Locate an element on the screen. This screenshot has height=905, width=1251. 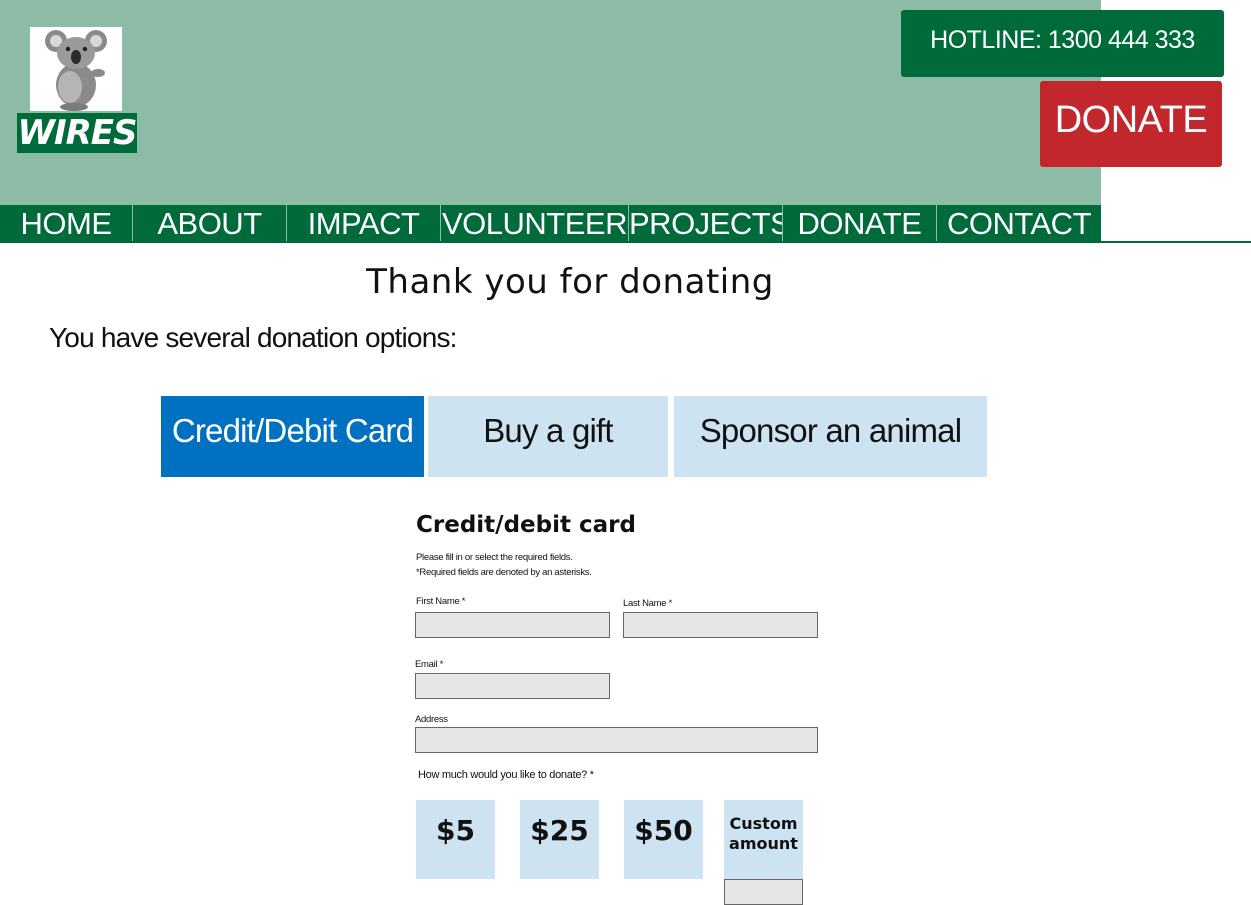
intro-text: You have several donation options: is located at coordinates (253, 337).